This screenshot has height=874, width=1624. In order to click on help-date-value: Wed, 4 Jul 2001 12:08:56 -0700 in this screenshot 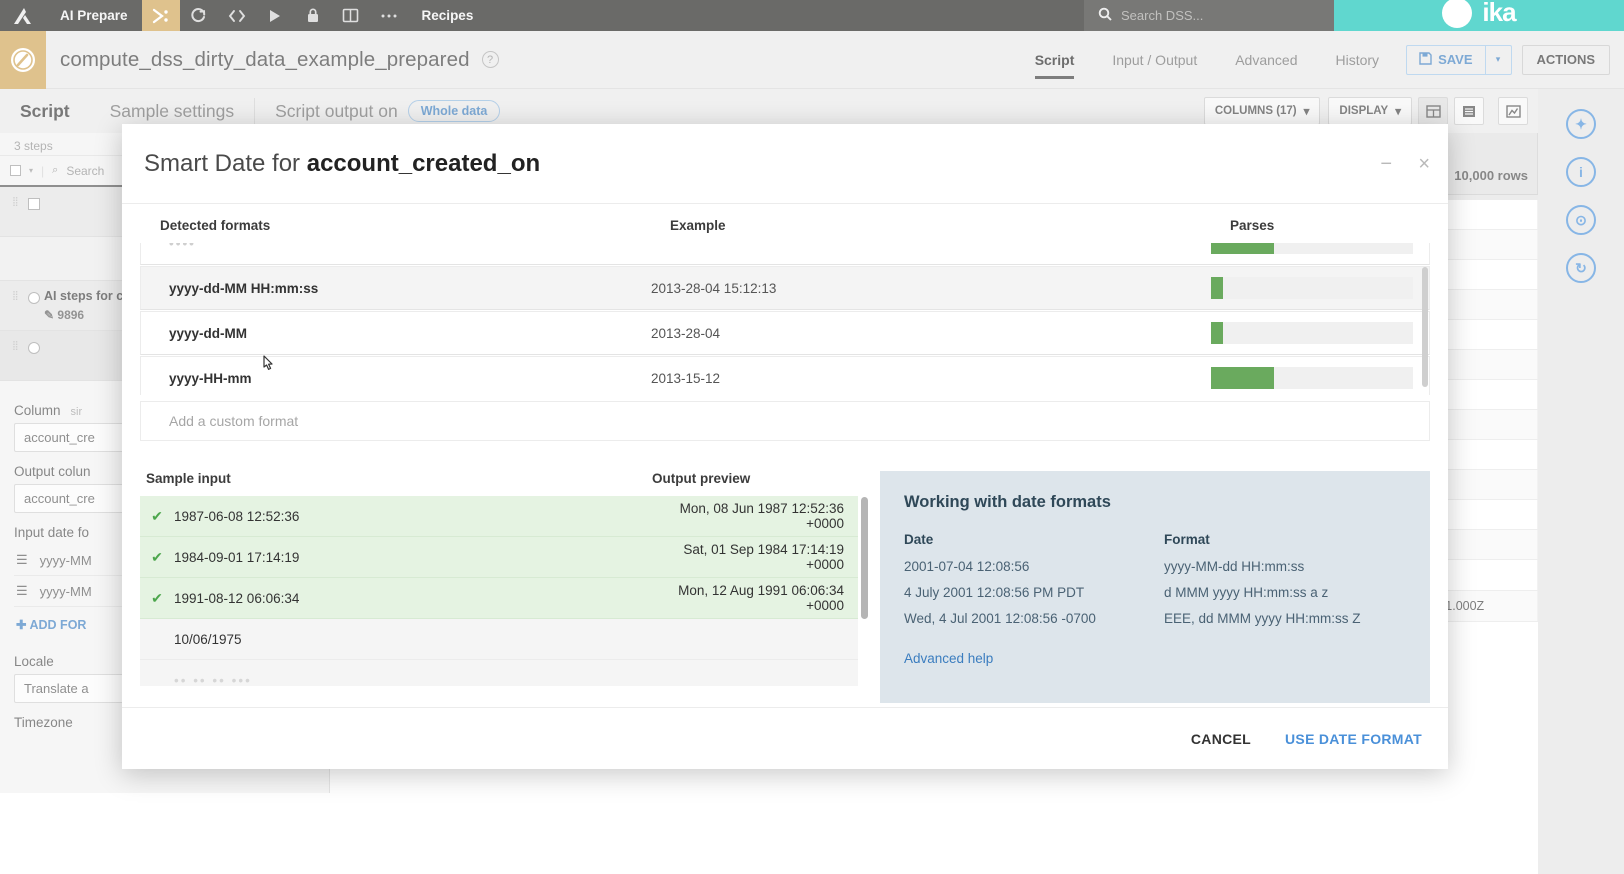, I will do `click(1000, 618)`.